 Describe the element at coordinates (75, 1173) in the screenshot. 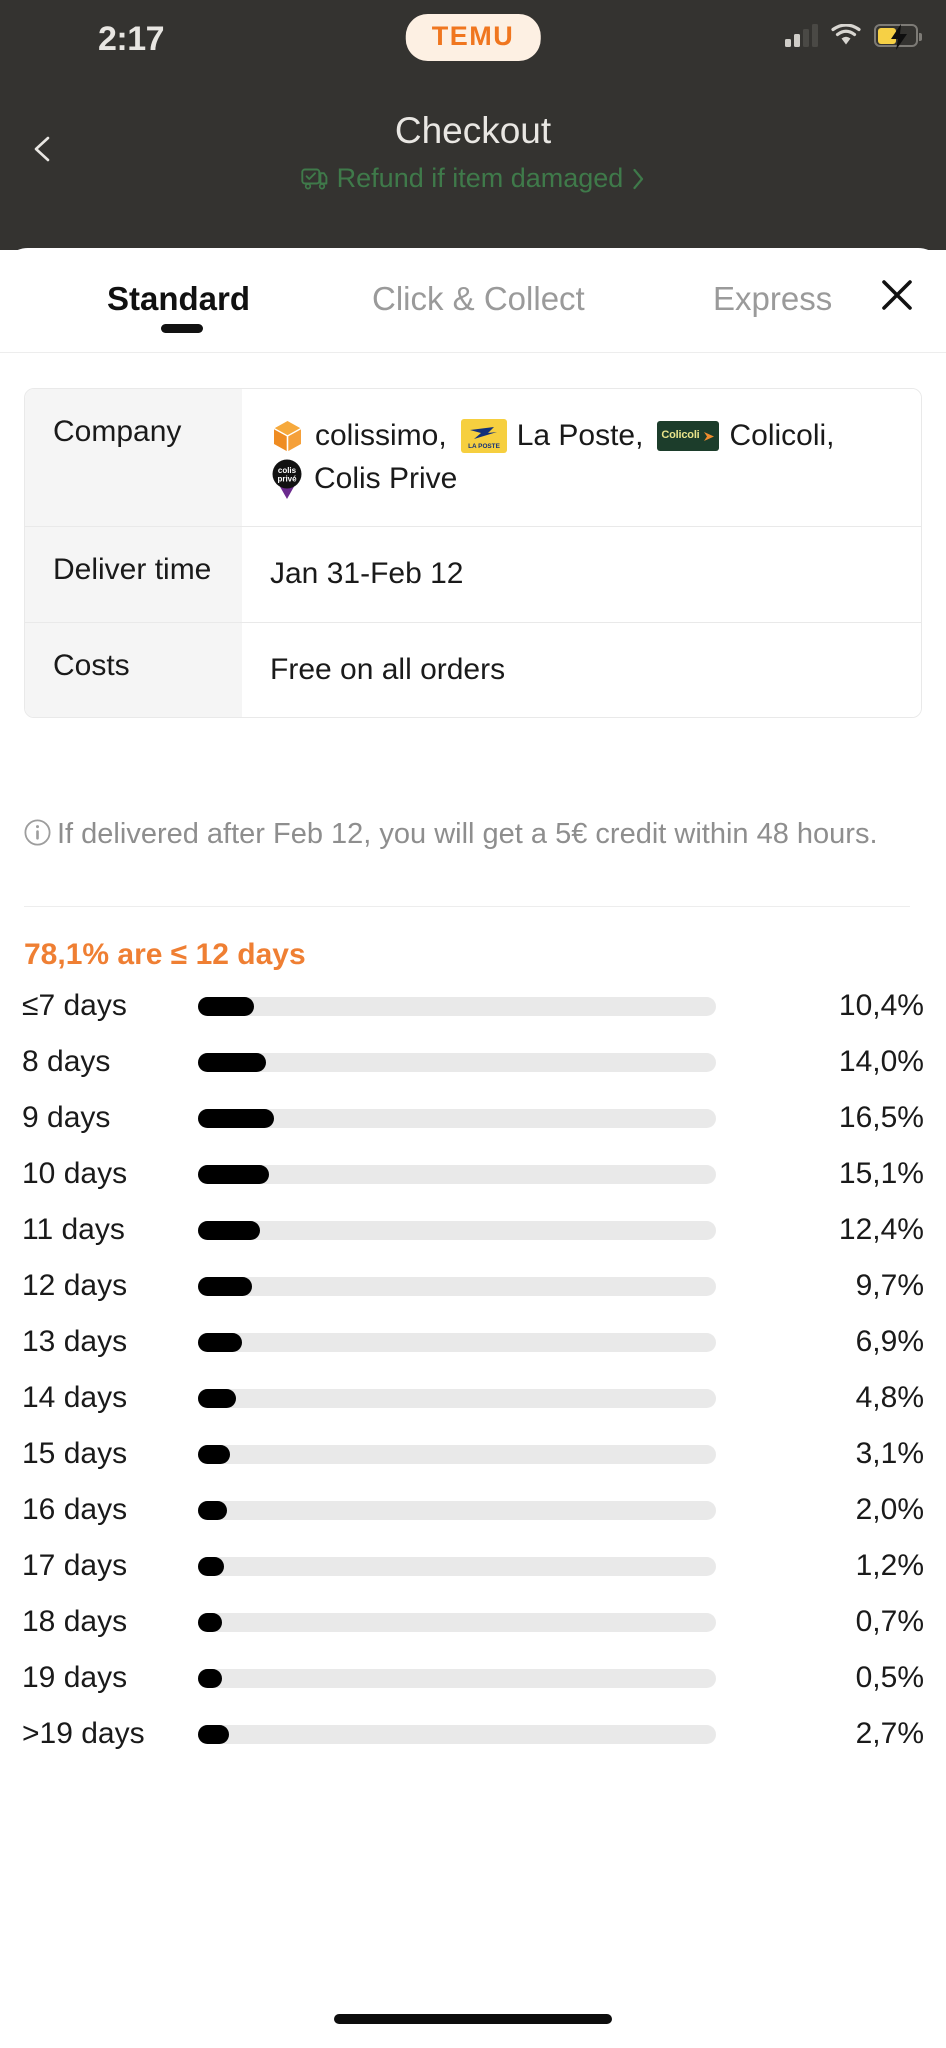

I see `chart-row-label: 10 days` at that location.